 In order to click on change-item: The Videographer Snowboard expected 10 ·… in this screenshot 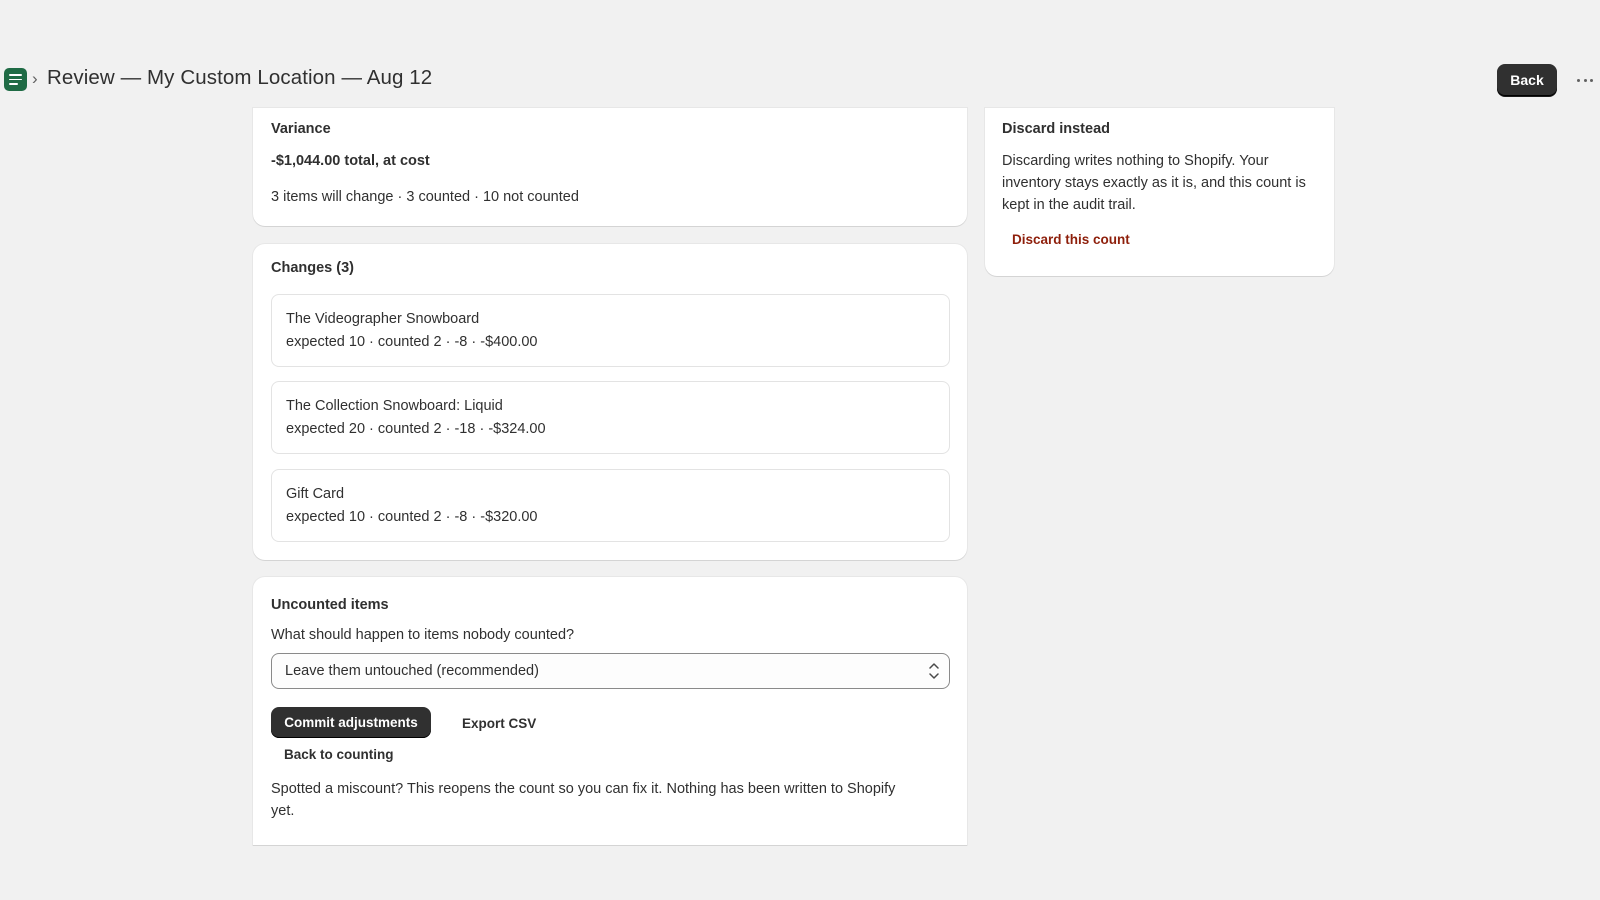, I will do `click(610, 330)`.